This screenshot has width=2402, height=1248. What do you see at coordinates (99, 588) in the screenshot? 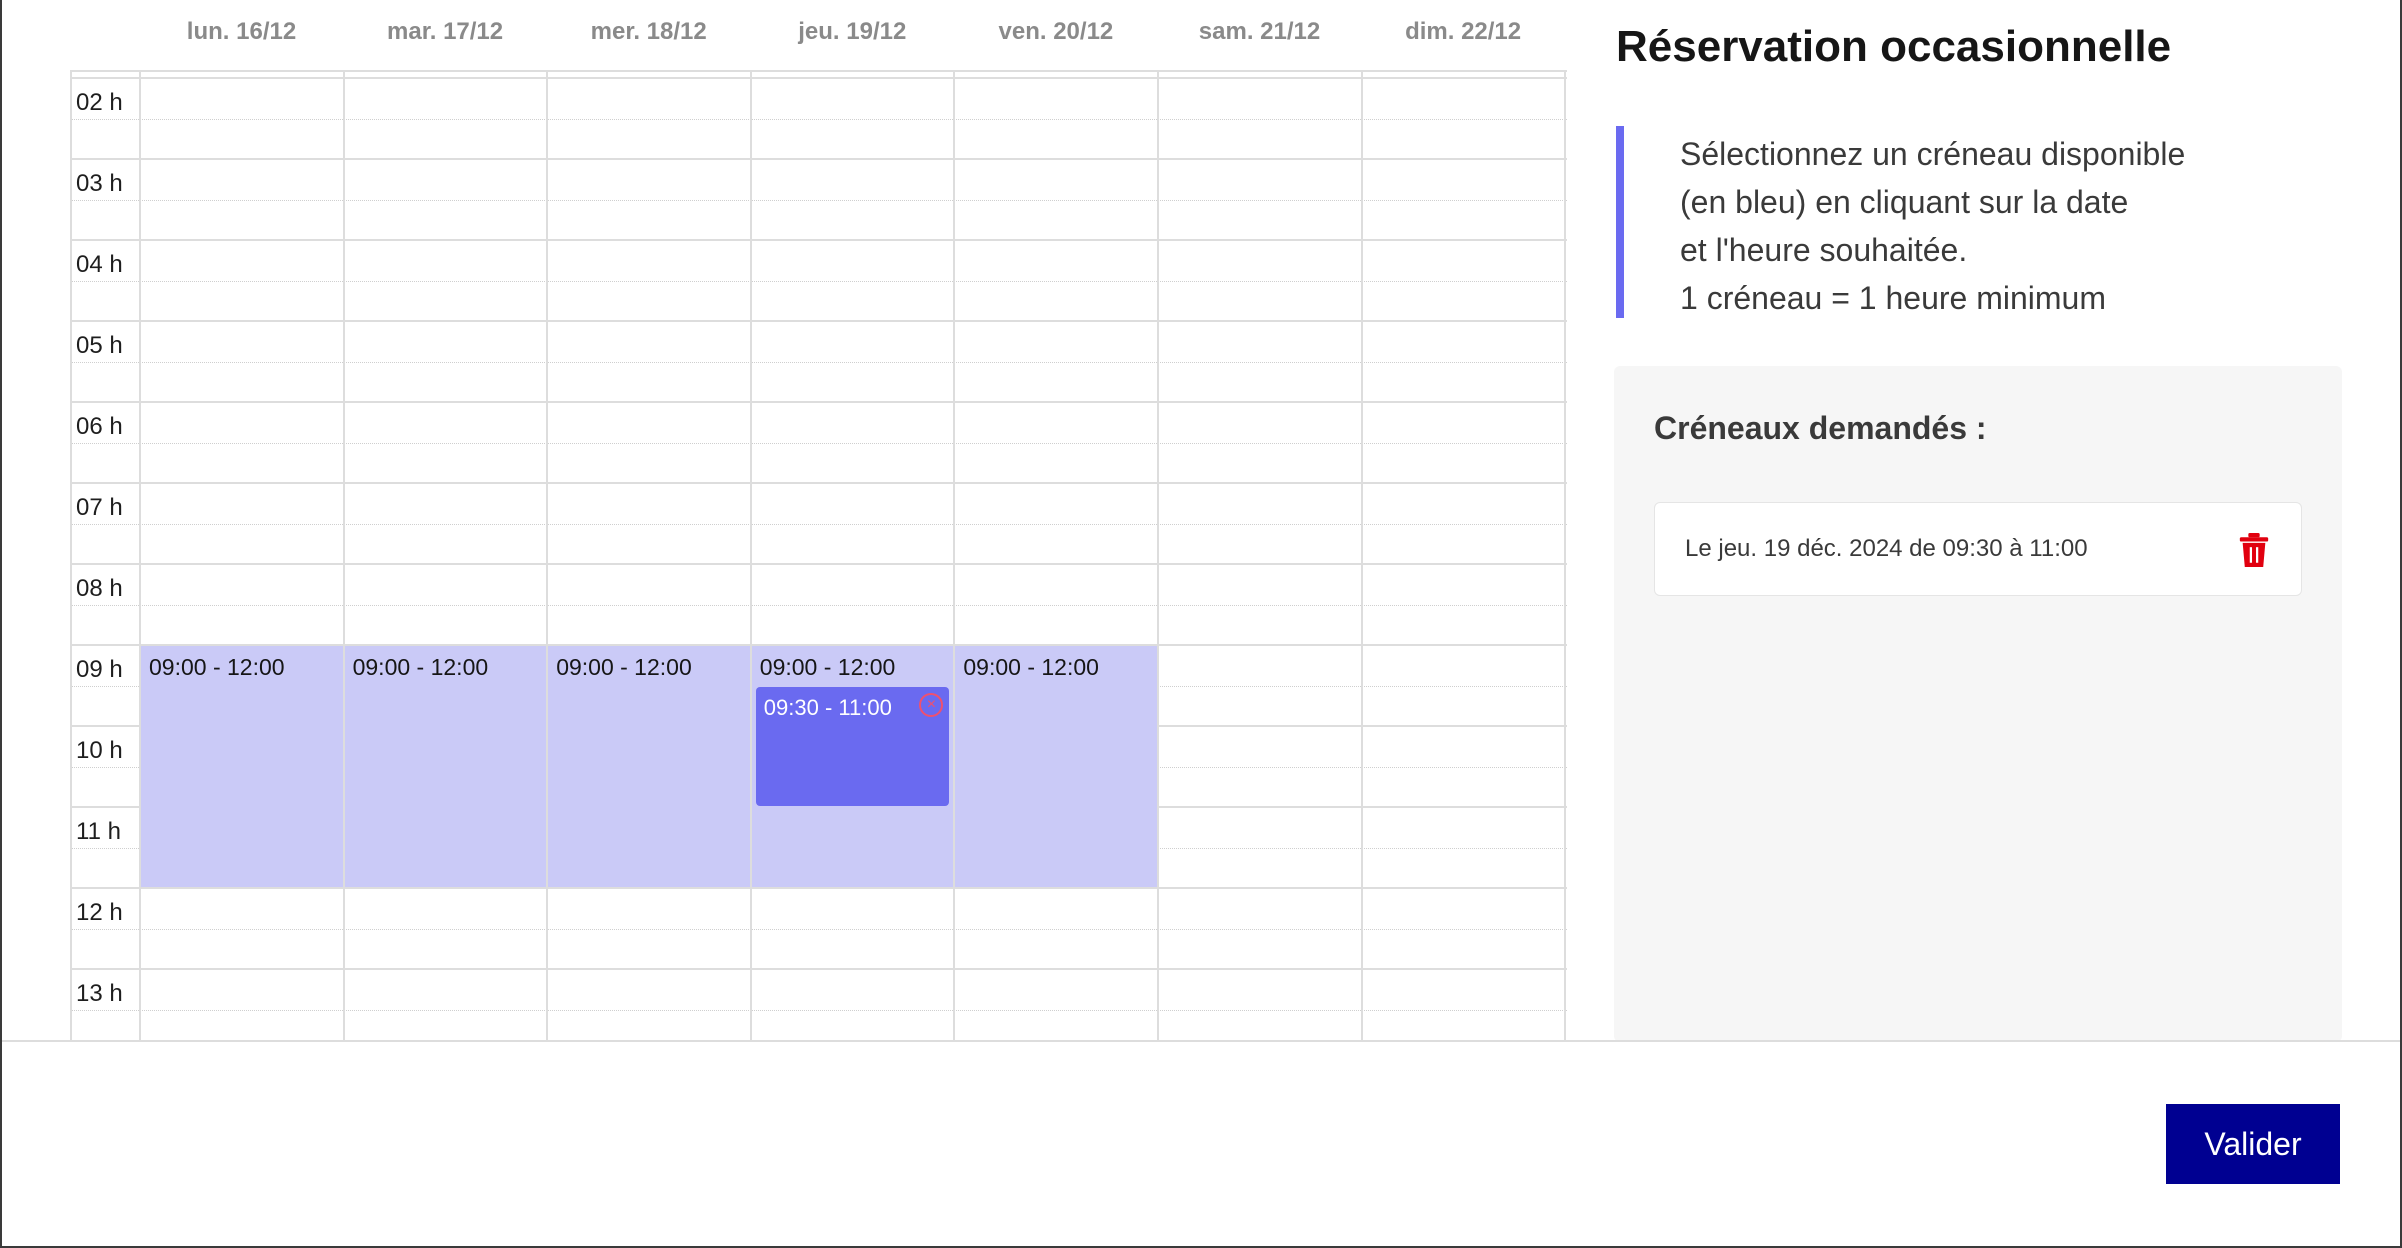
I see `hour-label: 08 h` at bounding box center [99, 588].